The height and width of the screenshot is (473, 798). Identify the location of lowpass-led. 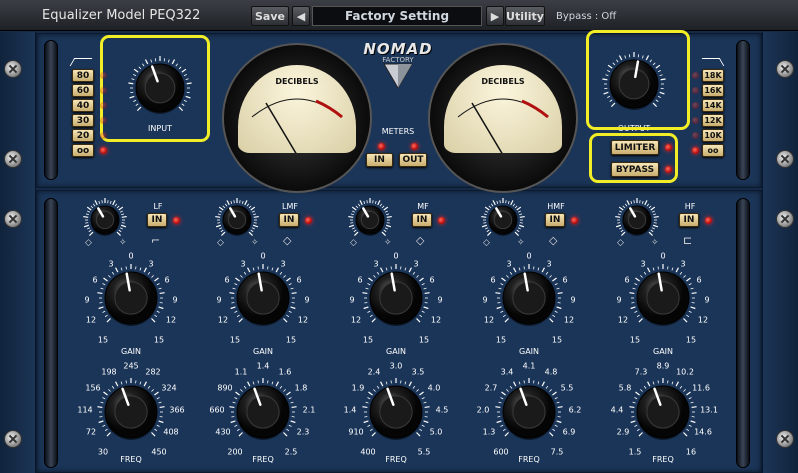
(695, 120).